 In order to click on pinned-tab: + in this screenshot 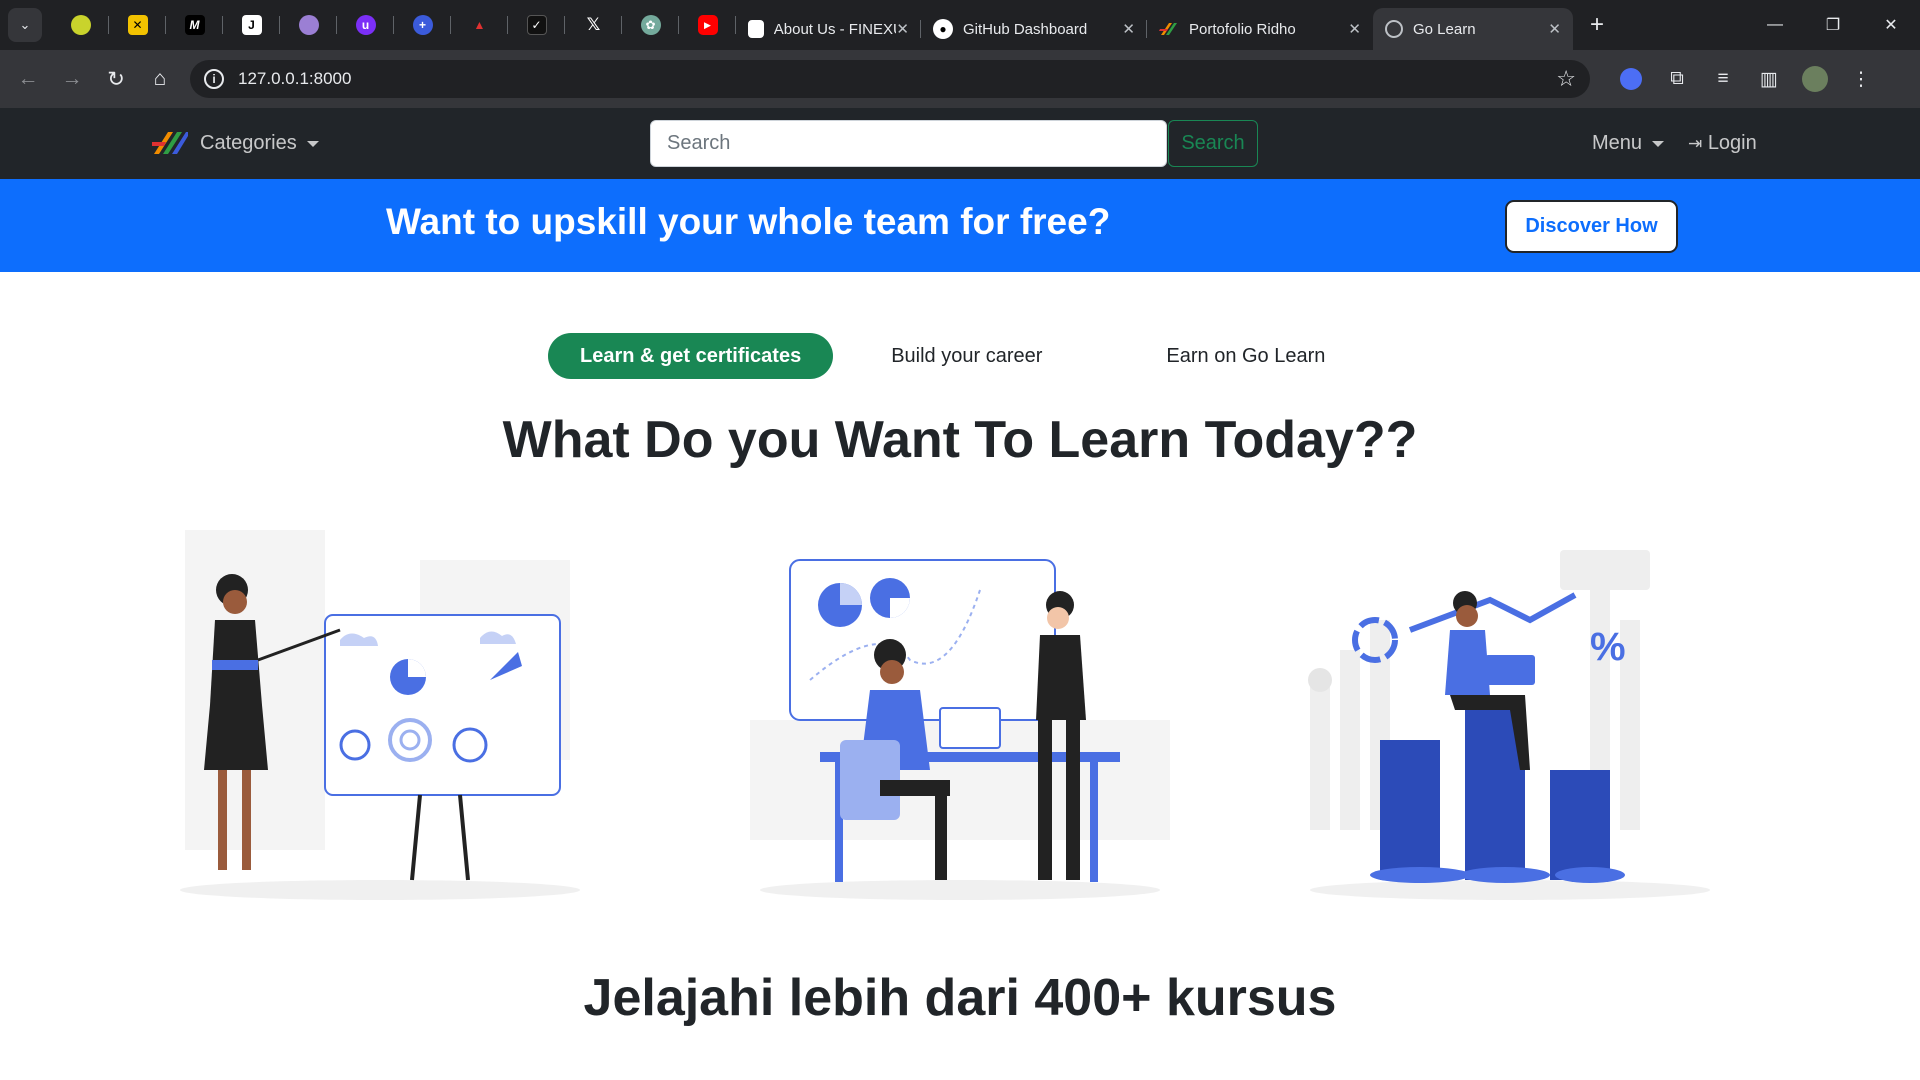, I will do `click(422, 25)`.